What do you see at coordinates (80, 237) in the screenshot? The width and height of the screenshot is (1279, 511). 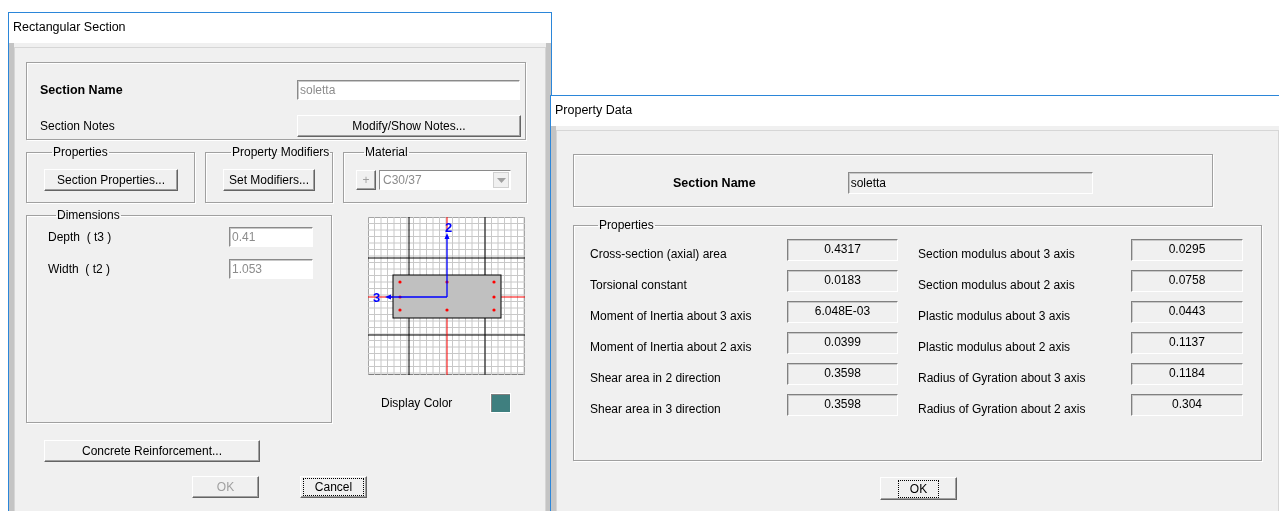 I see `field-label: Depth ( t3 )` at bounding box center [80, 237].